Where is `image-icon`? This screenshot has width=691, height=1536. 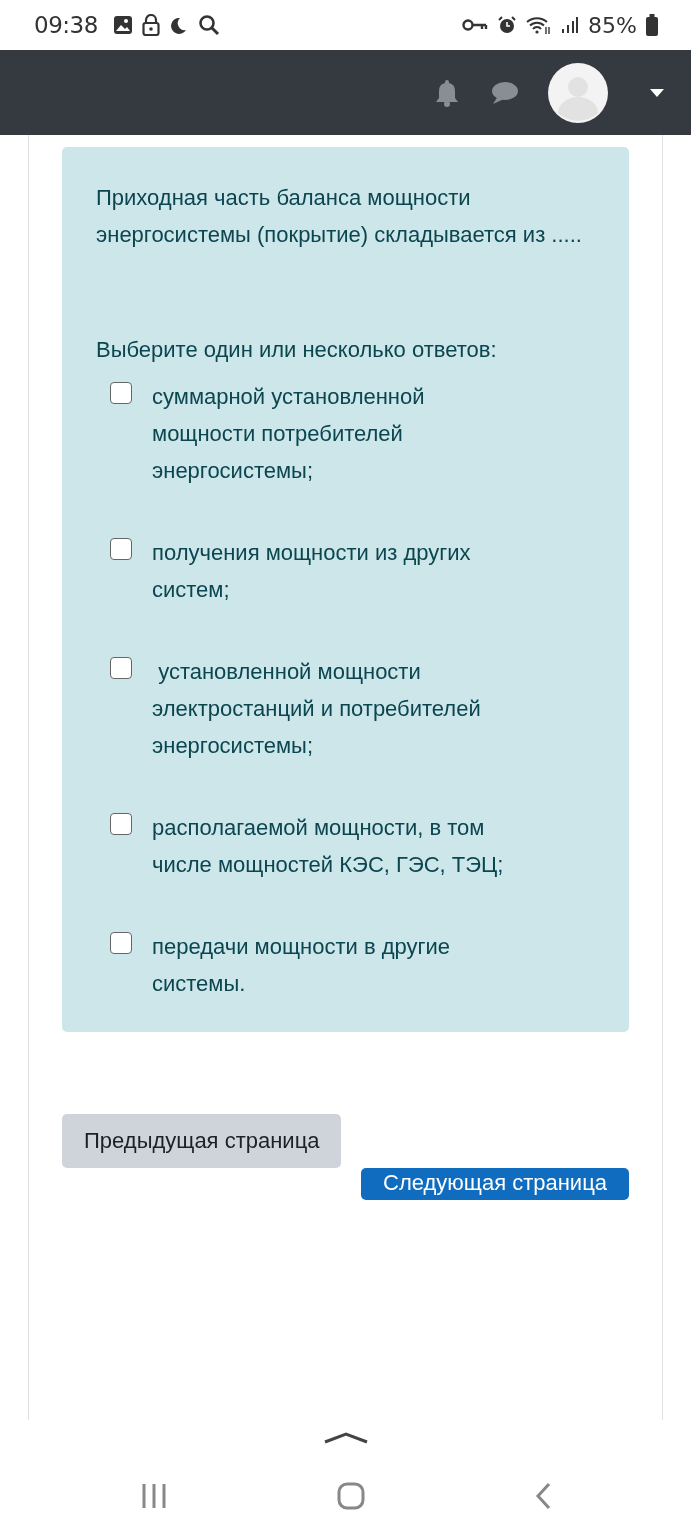 image-icon is located at coordinates (122, 25).